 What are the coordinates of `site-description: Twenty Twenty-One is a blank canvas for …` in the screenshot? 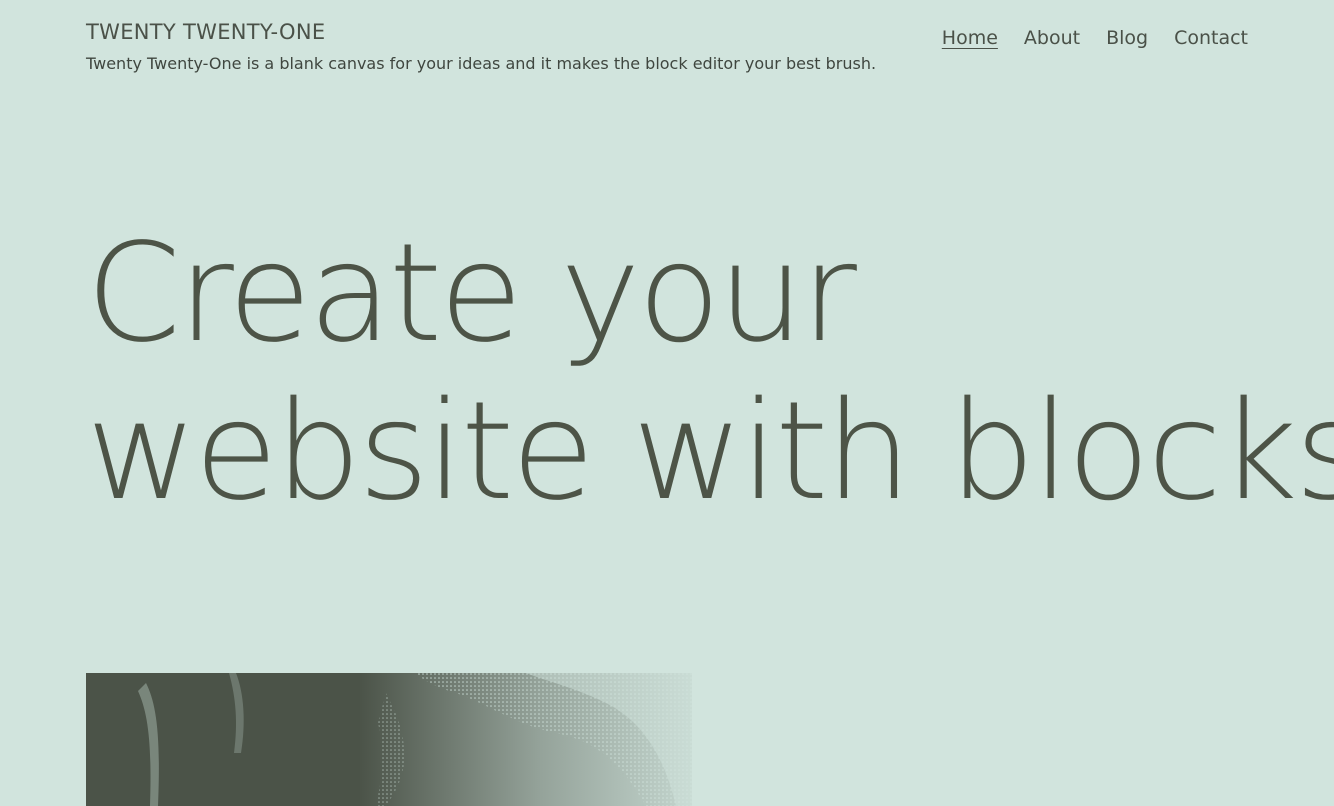 It's located at (481, 63).